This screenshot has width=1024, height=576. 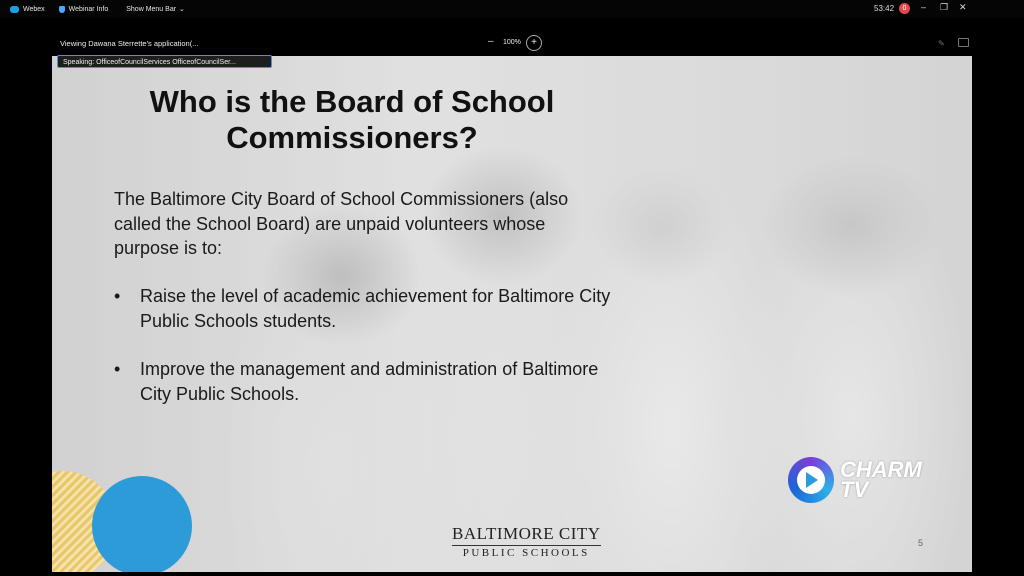 I want to click on bcps-logo-line1: BALTIMORE CITY, so click(x=526, y=535).